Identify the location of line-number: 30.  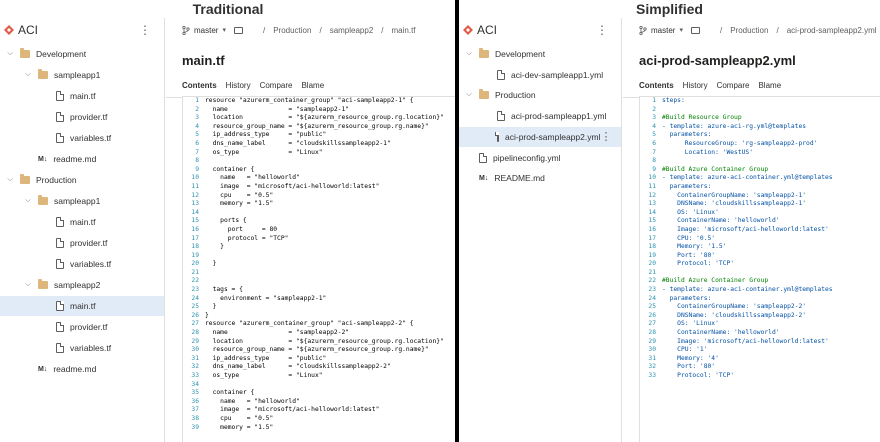
(195, 350).